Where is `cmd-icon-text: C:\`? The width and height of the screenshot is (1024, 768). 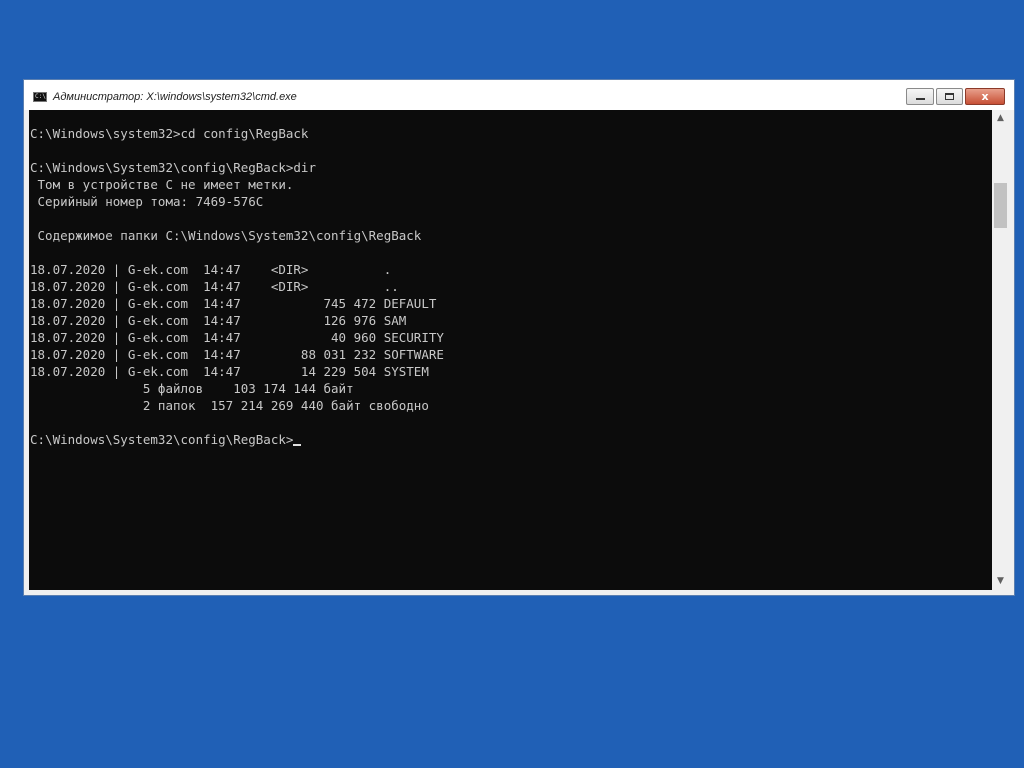
cmd-icon-text: C:\ is located at coordinates (40, 96).